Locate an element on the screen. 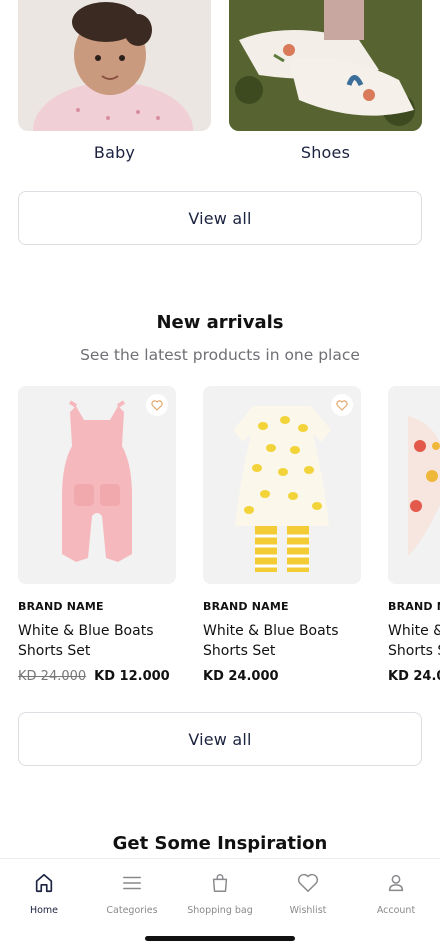 The image size is (440, 952). nav-item-account: Account is located at coordinates (396, 905).